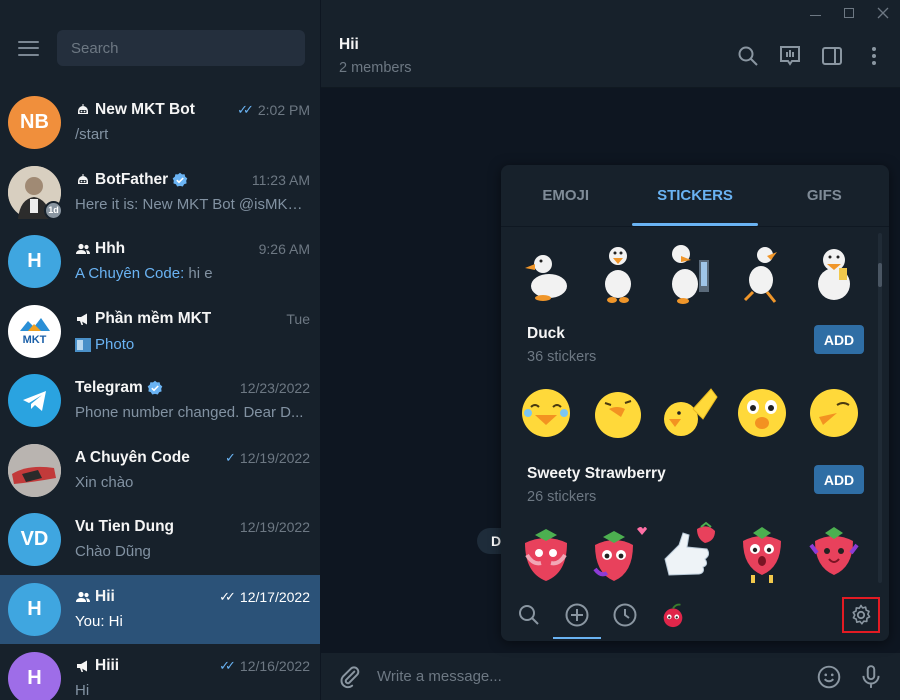 The height and width of the screenshot is (700, 900). What do you see at coordinates (230, 457) in the screenshot?
I see `read-check-icon: ✓` at bounding box center [230, 457].